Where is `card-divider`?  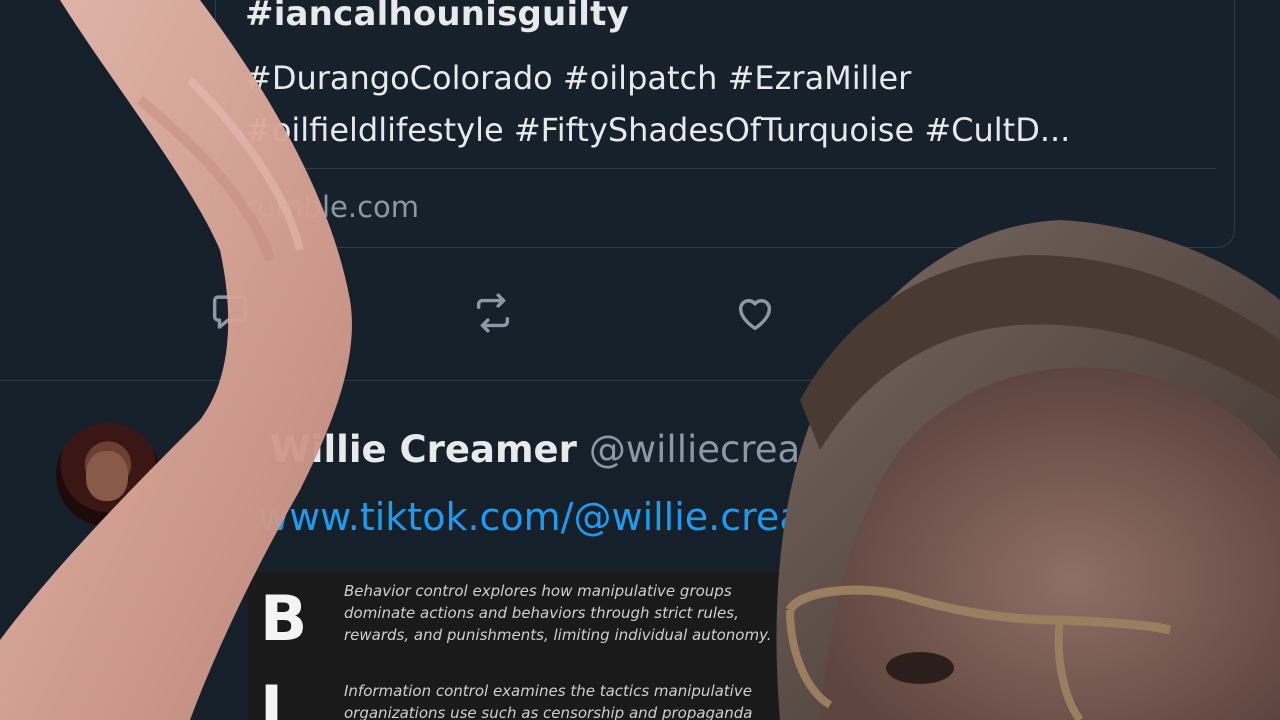
card-divider is located at coordinates (716, 168).